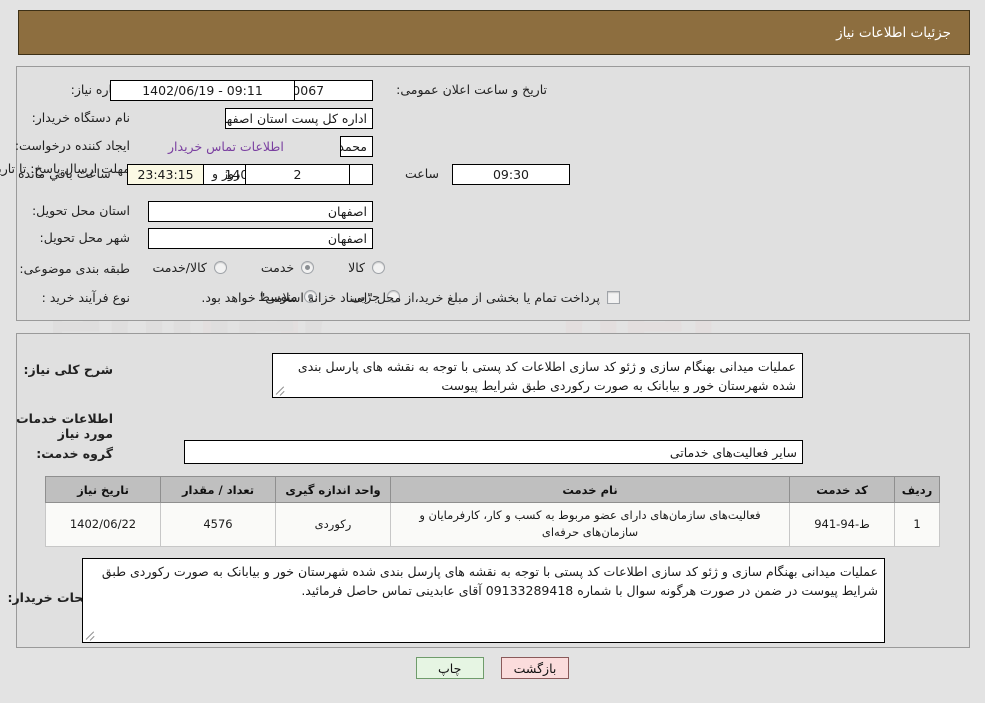 Image resolution: width=985 pixels, height=703 pixels. I want to click on deadline-hour-value: 09:30, so click(511, 174).